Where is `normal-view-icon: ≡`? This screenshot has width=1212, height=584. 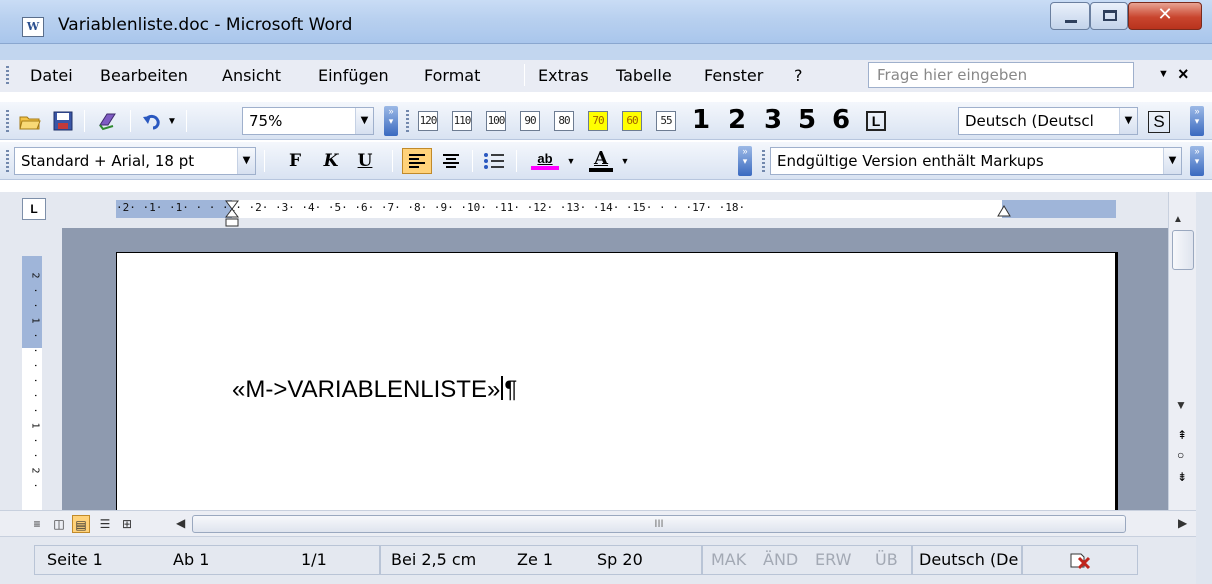
normal-view-icon: ≡ is located at coordinates (37, 524).